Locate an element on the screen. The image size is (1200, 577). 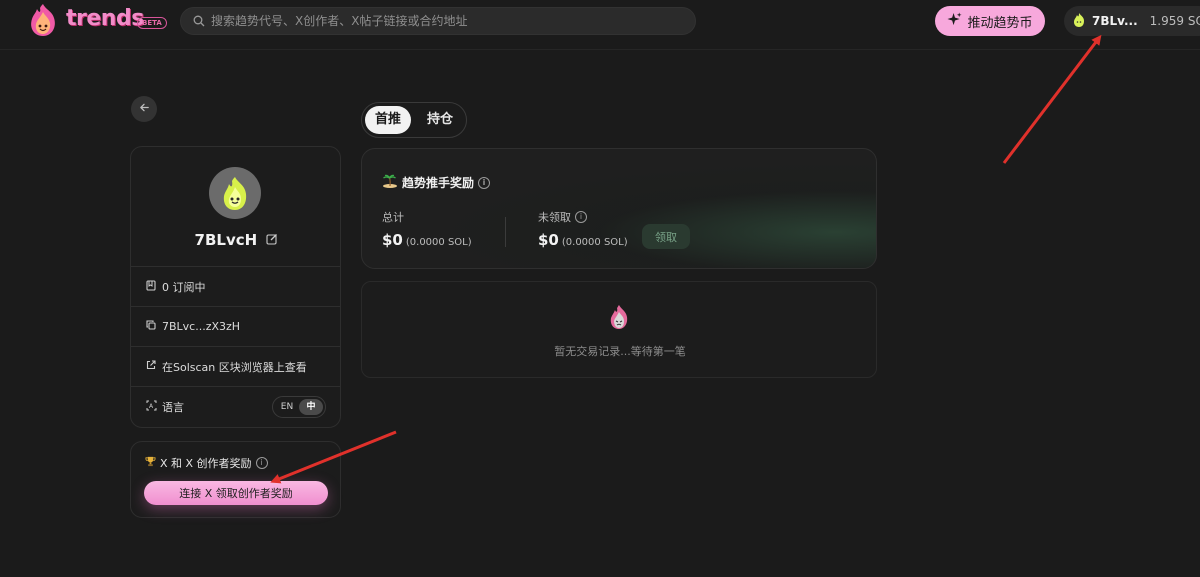
trophy-icon is located at coordinates (150, 463).